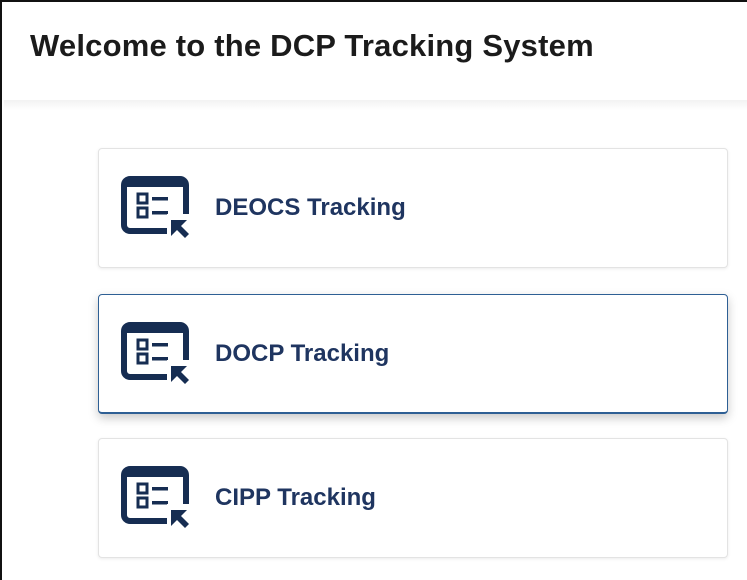  I want to click on card-label: CIPP Tracking, so click(295, 497).